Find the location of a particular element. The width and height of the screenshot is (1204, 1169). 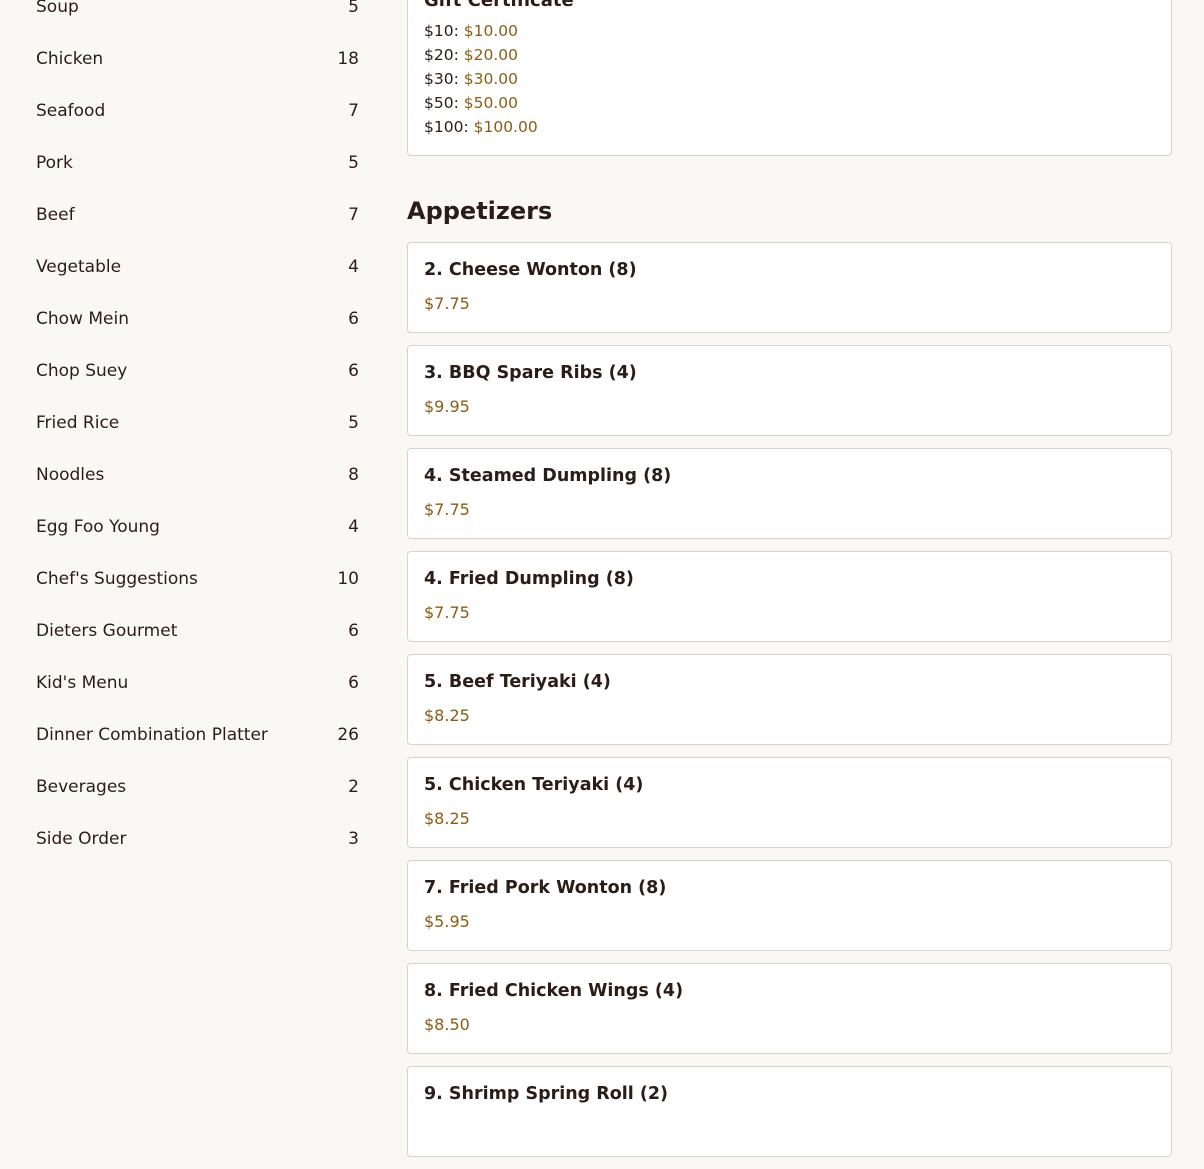

menu-item-card: 4. Fried Dumpling (8) $7.75 is located at coordinates (789, 596).